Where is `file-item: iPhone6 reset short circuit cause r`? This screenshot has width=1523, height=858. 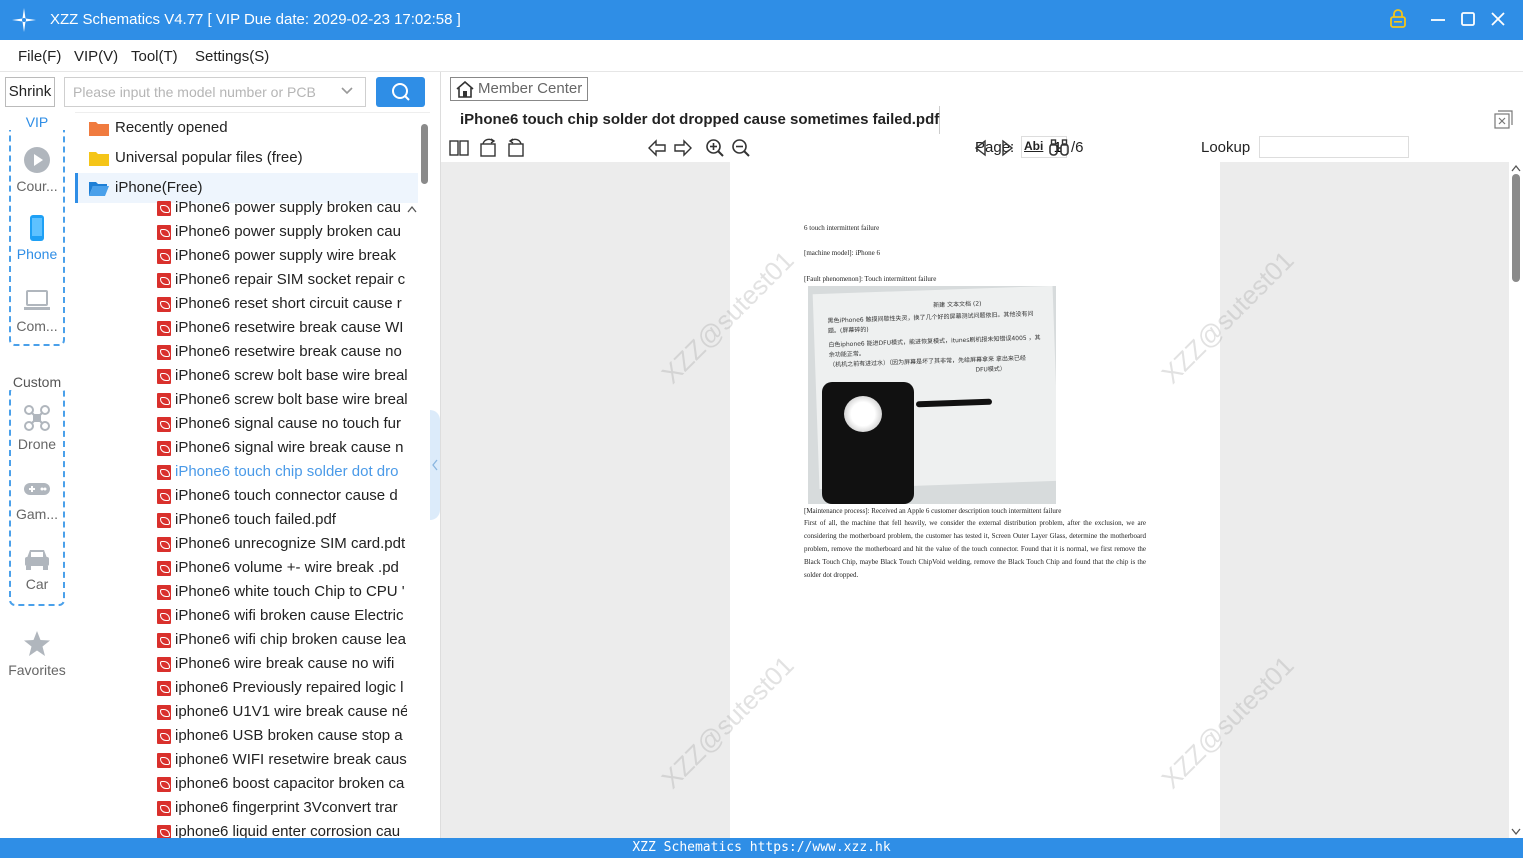 file-item: iPhone6 reset short circuit cause r is located at coordinates (281, 304).